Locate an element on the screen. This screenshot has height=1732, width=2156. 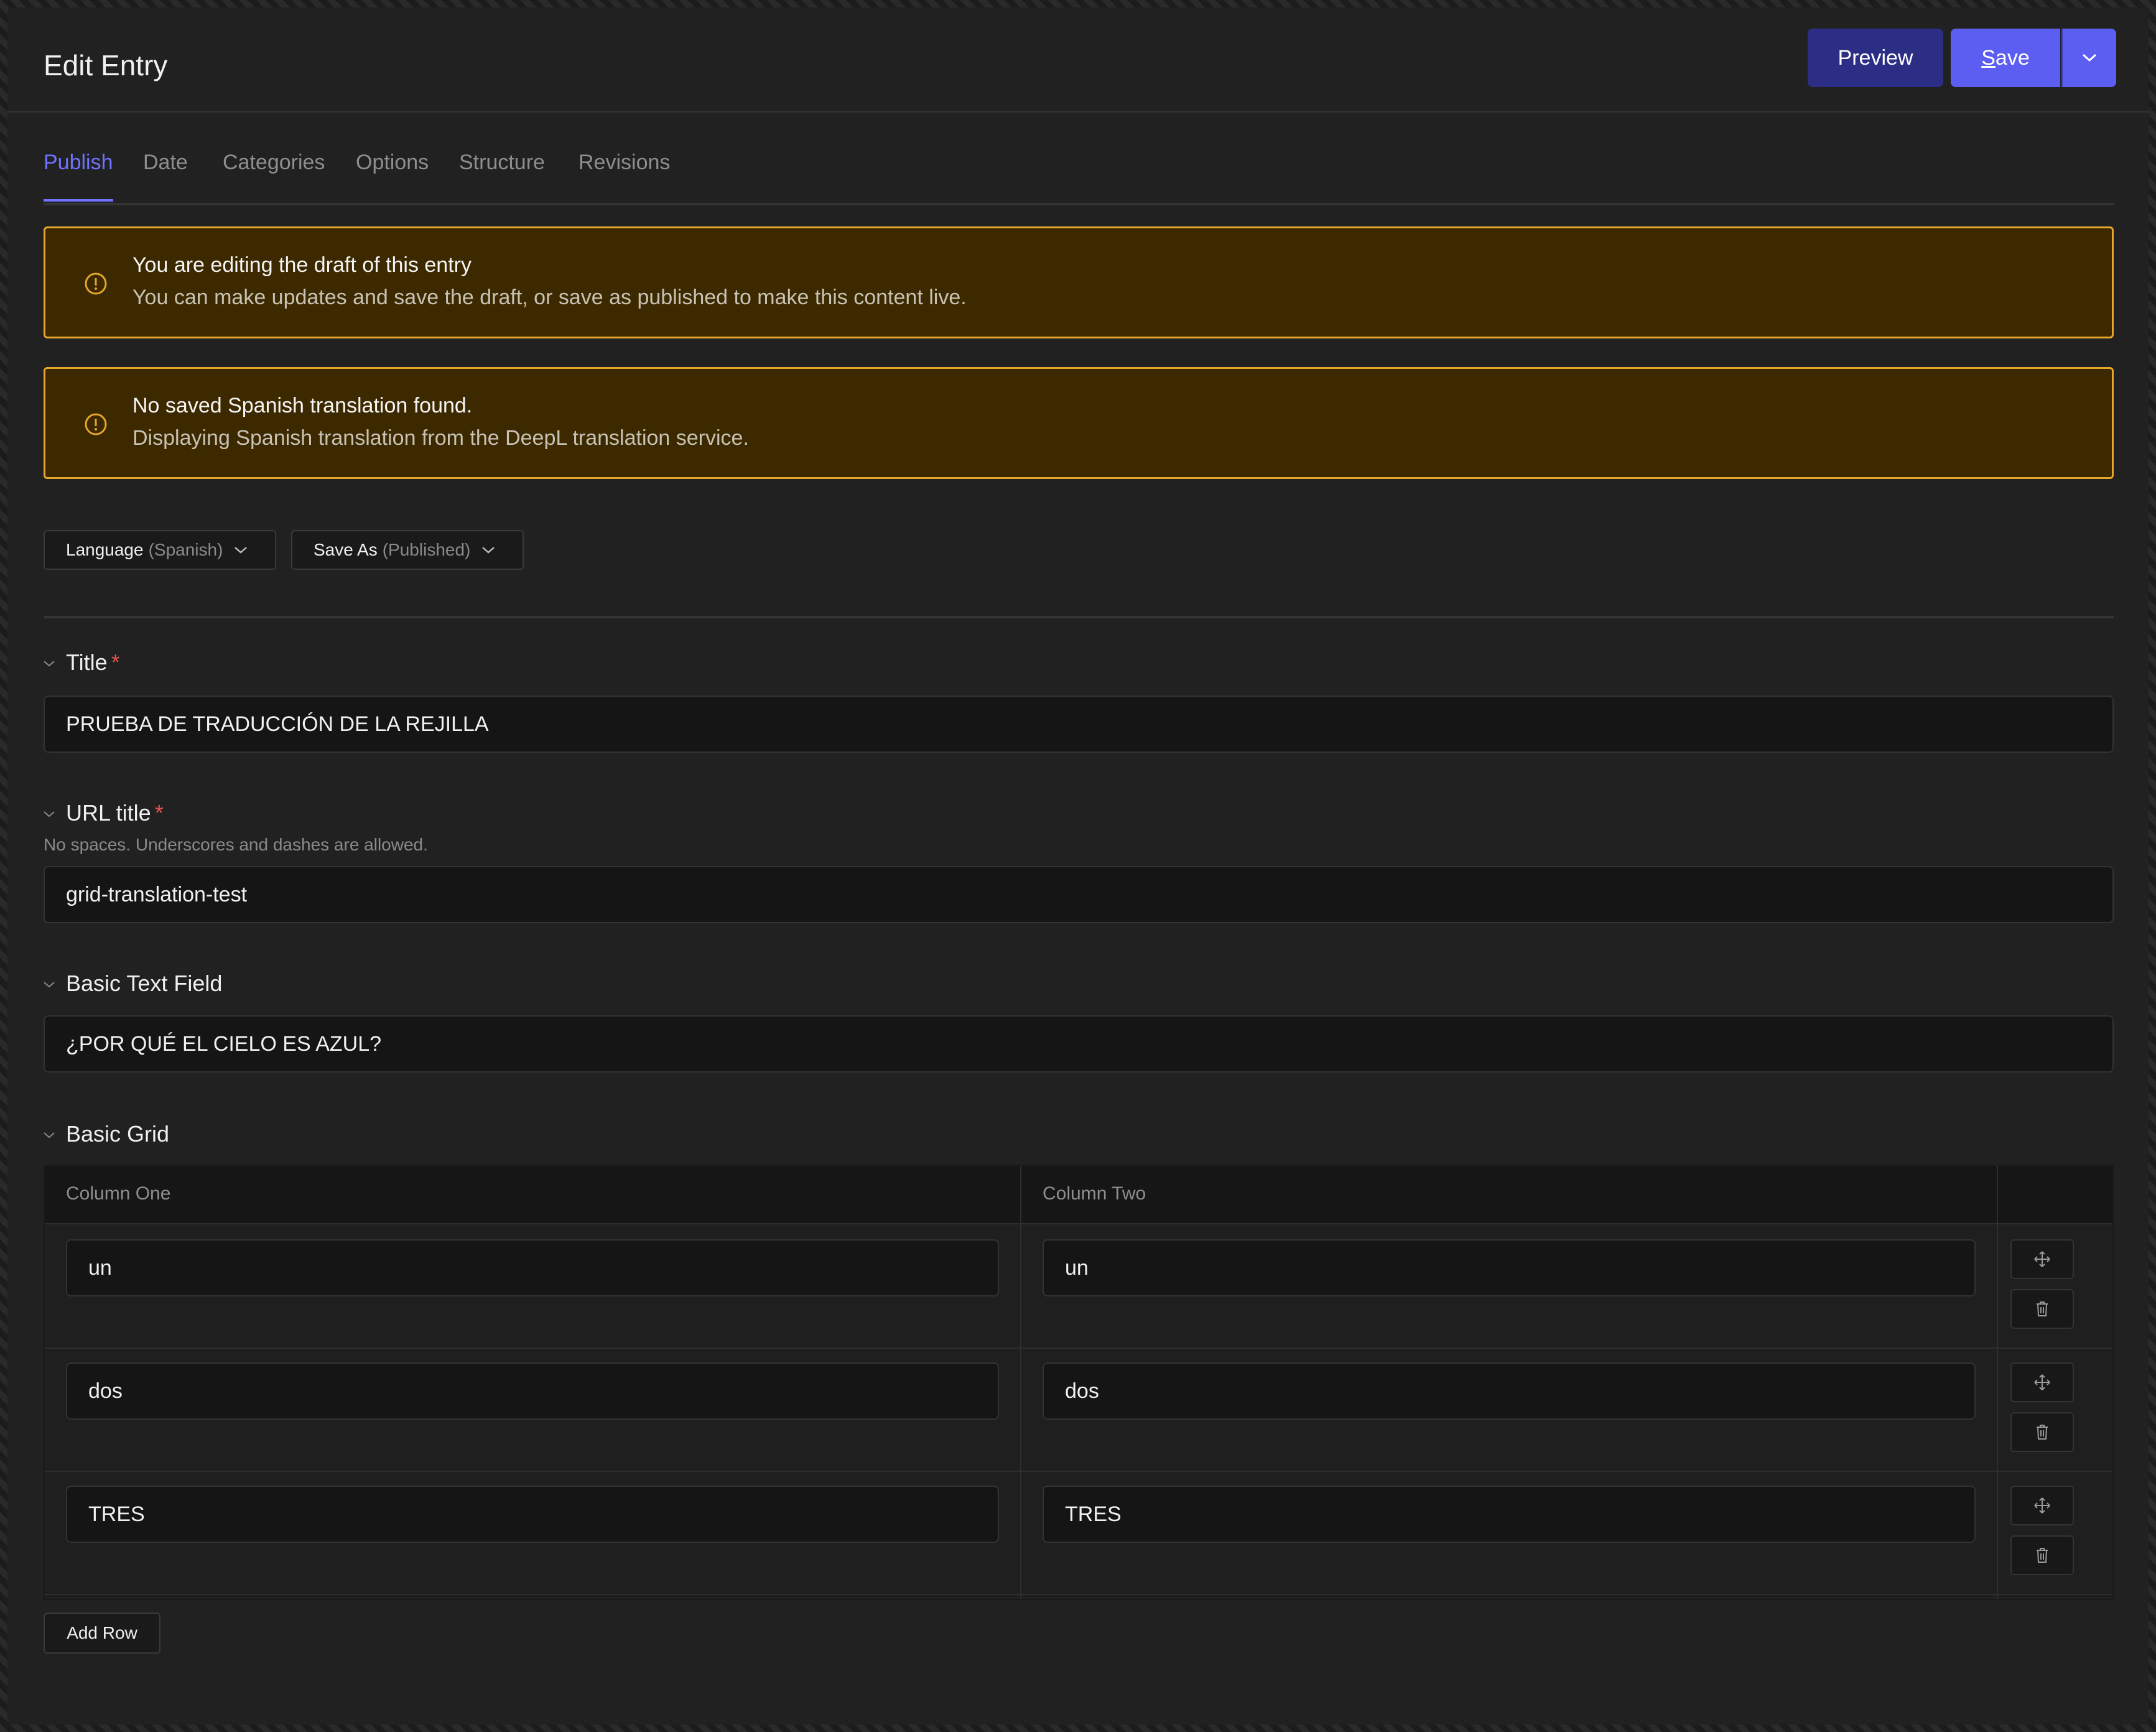
title-field-label: Title * is located at coordinates (93, 663).